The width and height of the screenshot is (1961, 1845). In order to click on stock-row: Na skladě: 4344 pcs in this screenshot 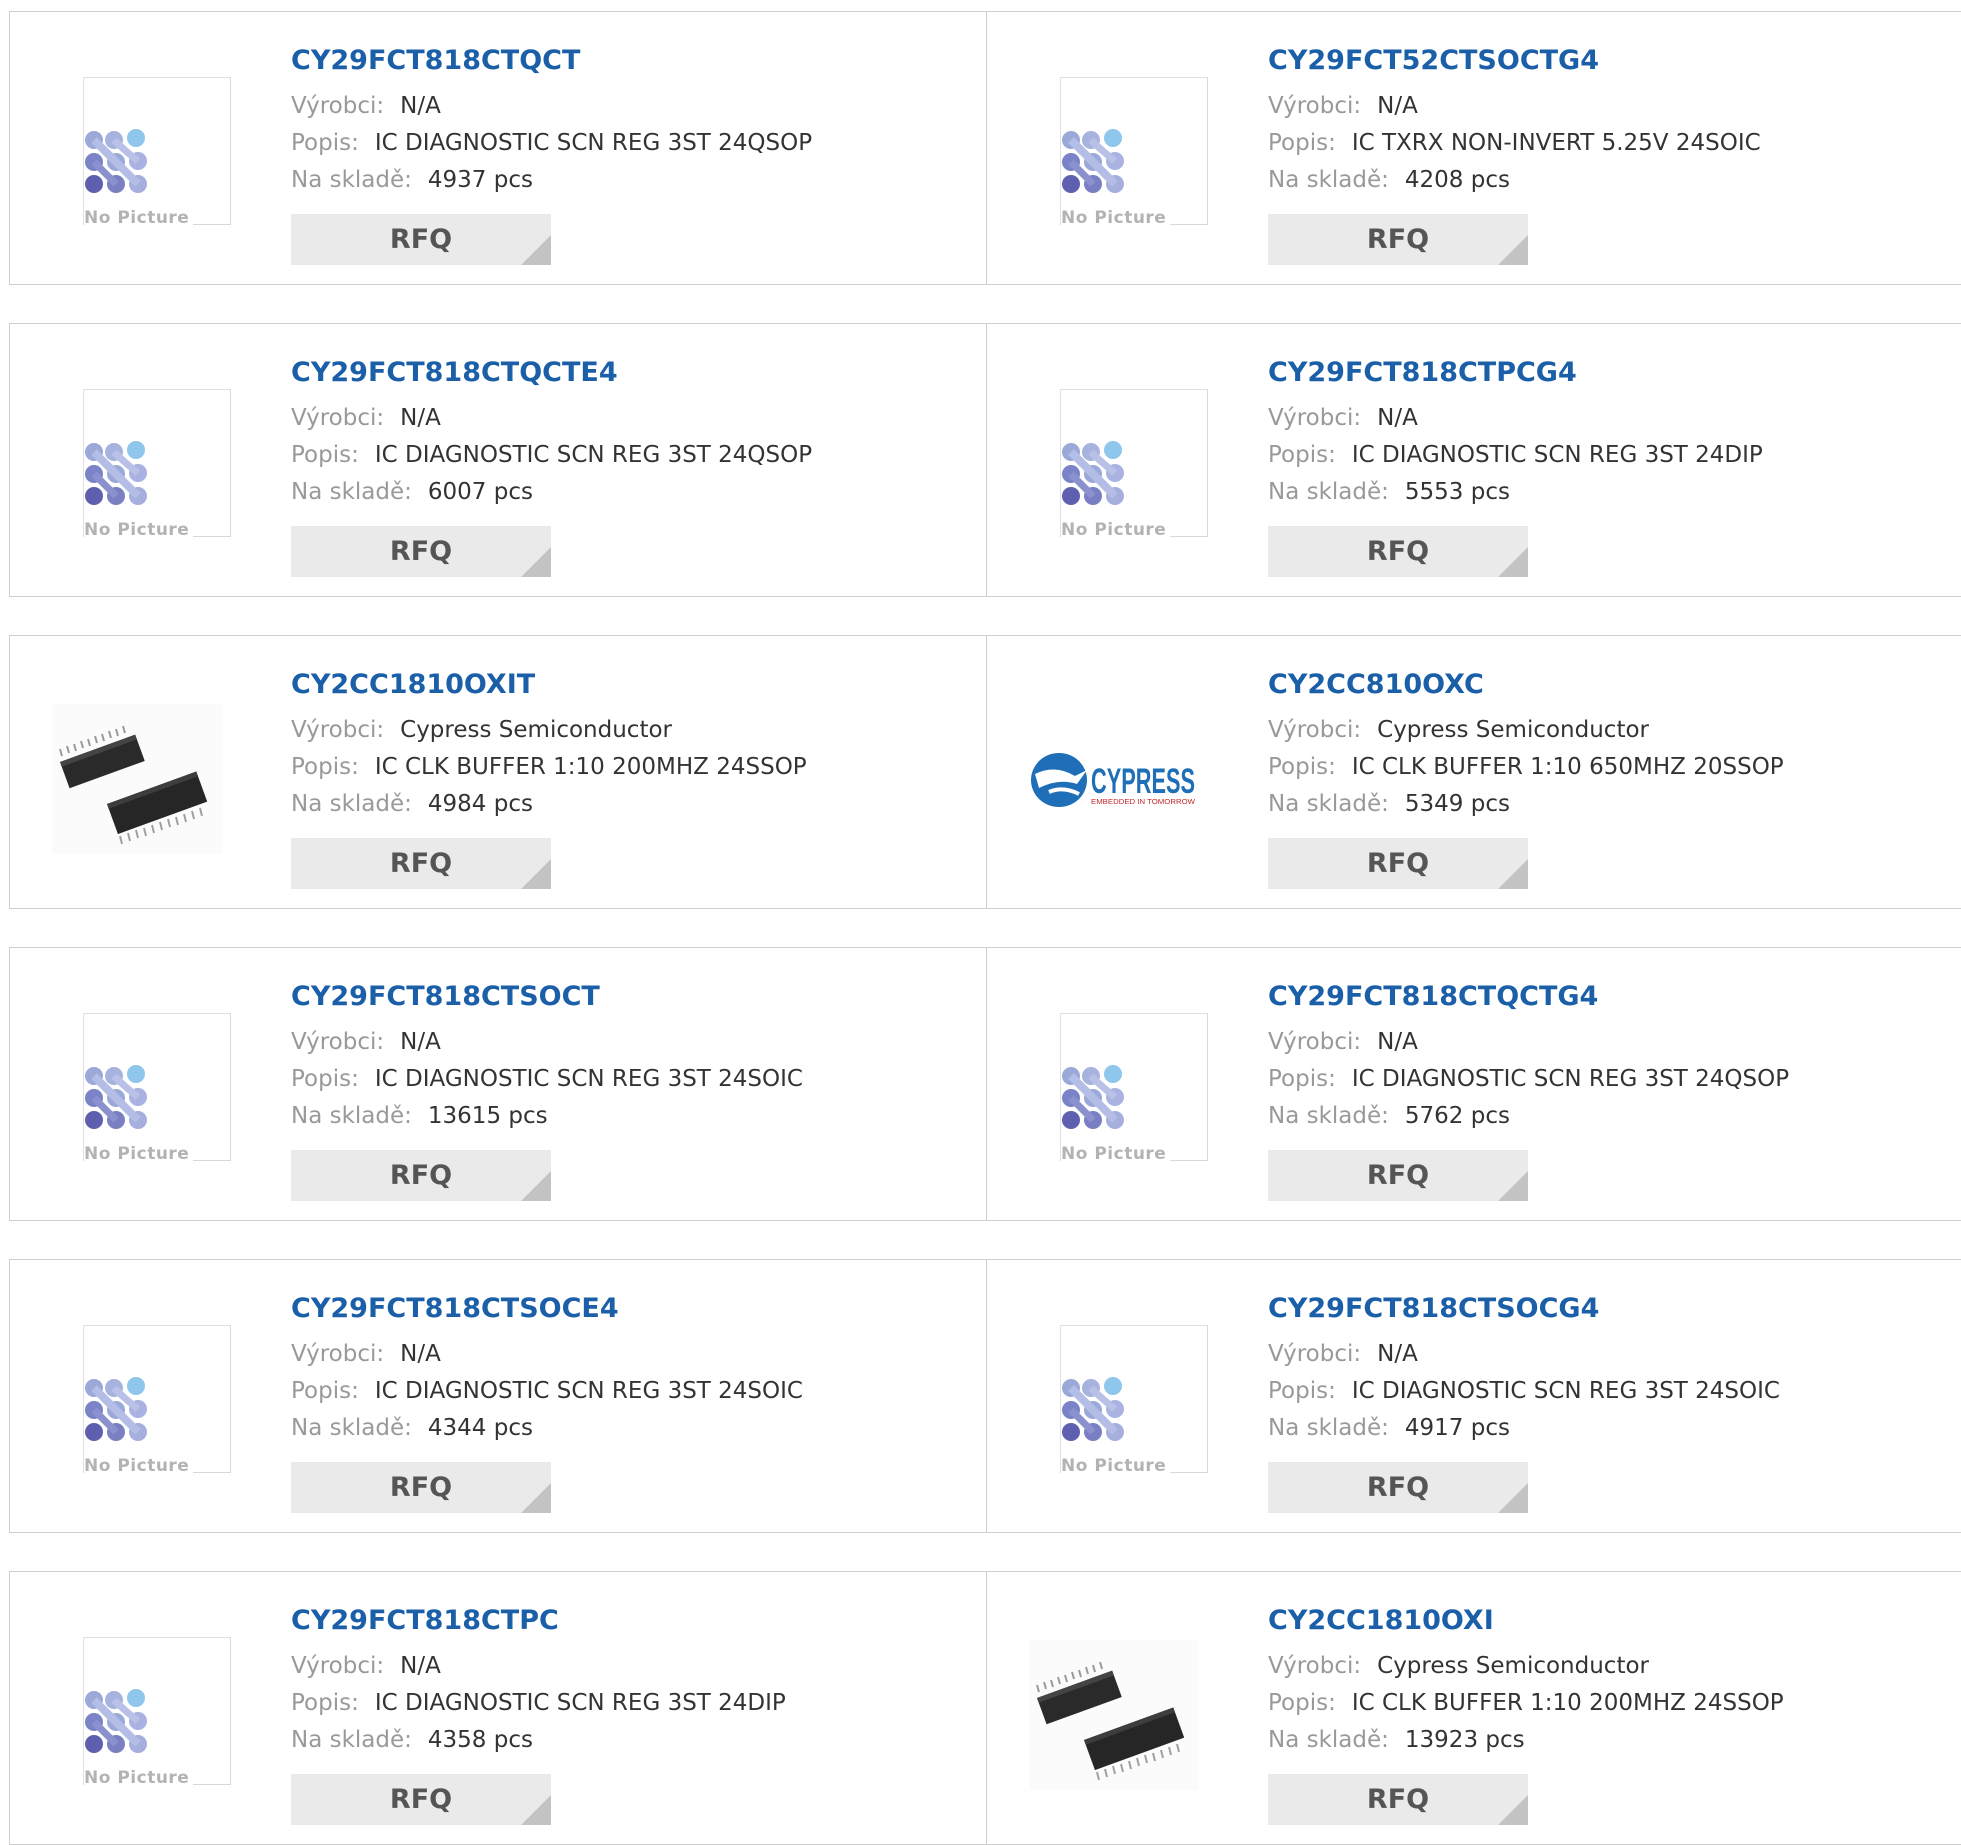, I will do `click(412, 1428)`.